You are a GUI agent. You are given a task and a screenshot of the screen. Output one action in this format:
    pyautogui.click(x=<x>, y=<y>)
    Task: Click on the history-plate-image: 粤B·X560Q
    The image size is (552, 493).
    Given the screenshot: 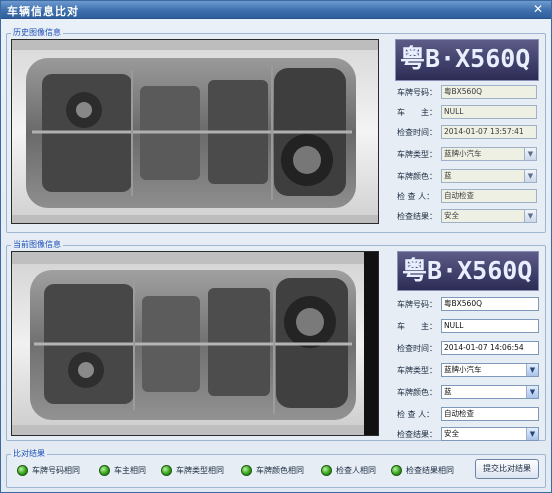 What is the action you would take?
    pyautogui.click(x=467, y=60)
    